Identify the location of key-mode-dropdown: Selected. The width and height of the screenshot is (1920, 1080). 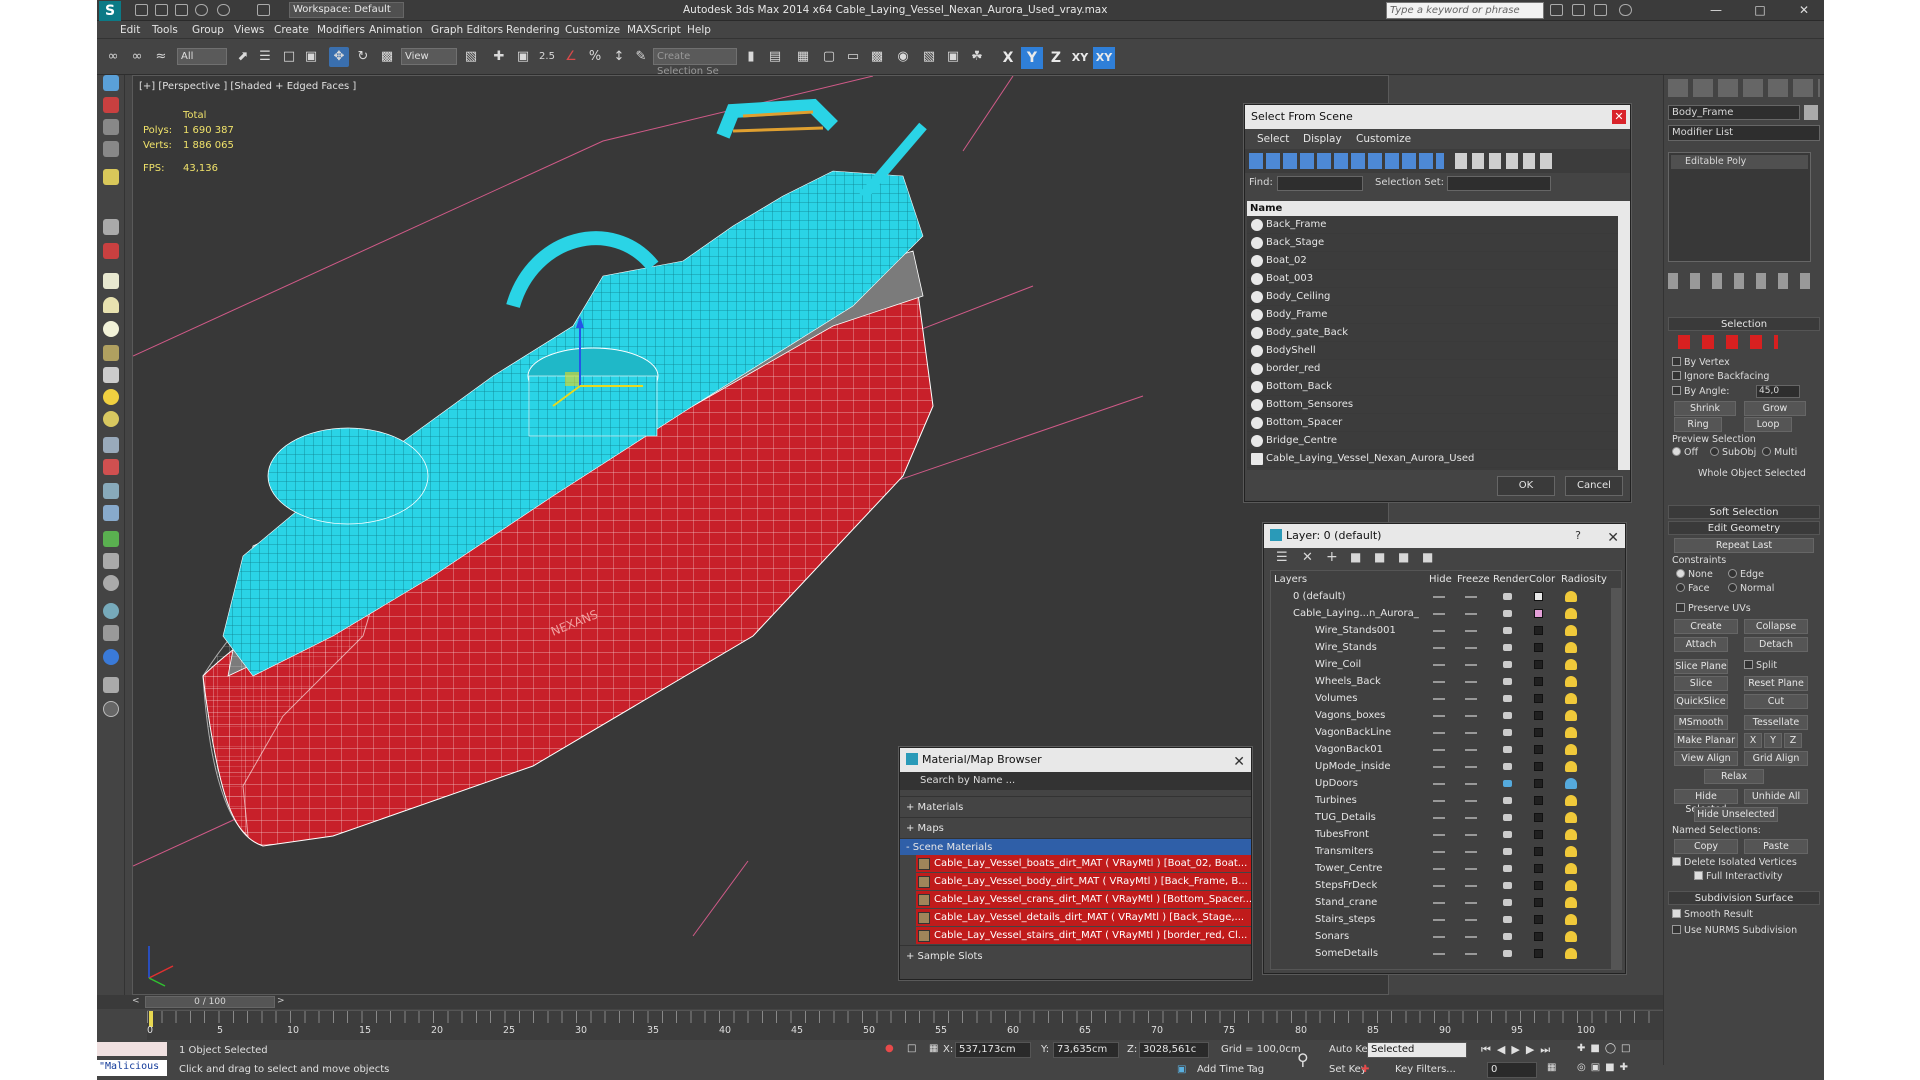
(1417, 1050).